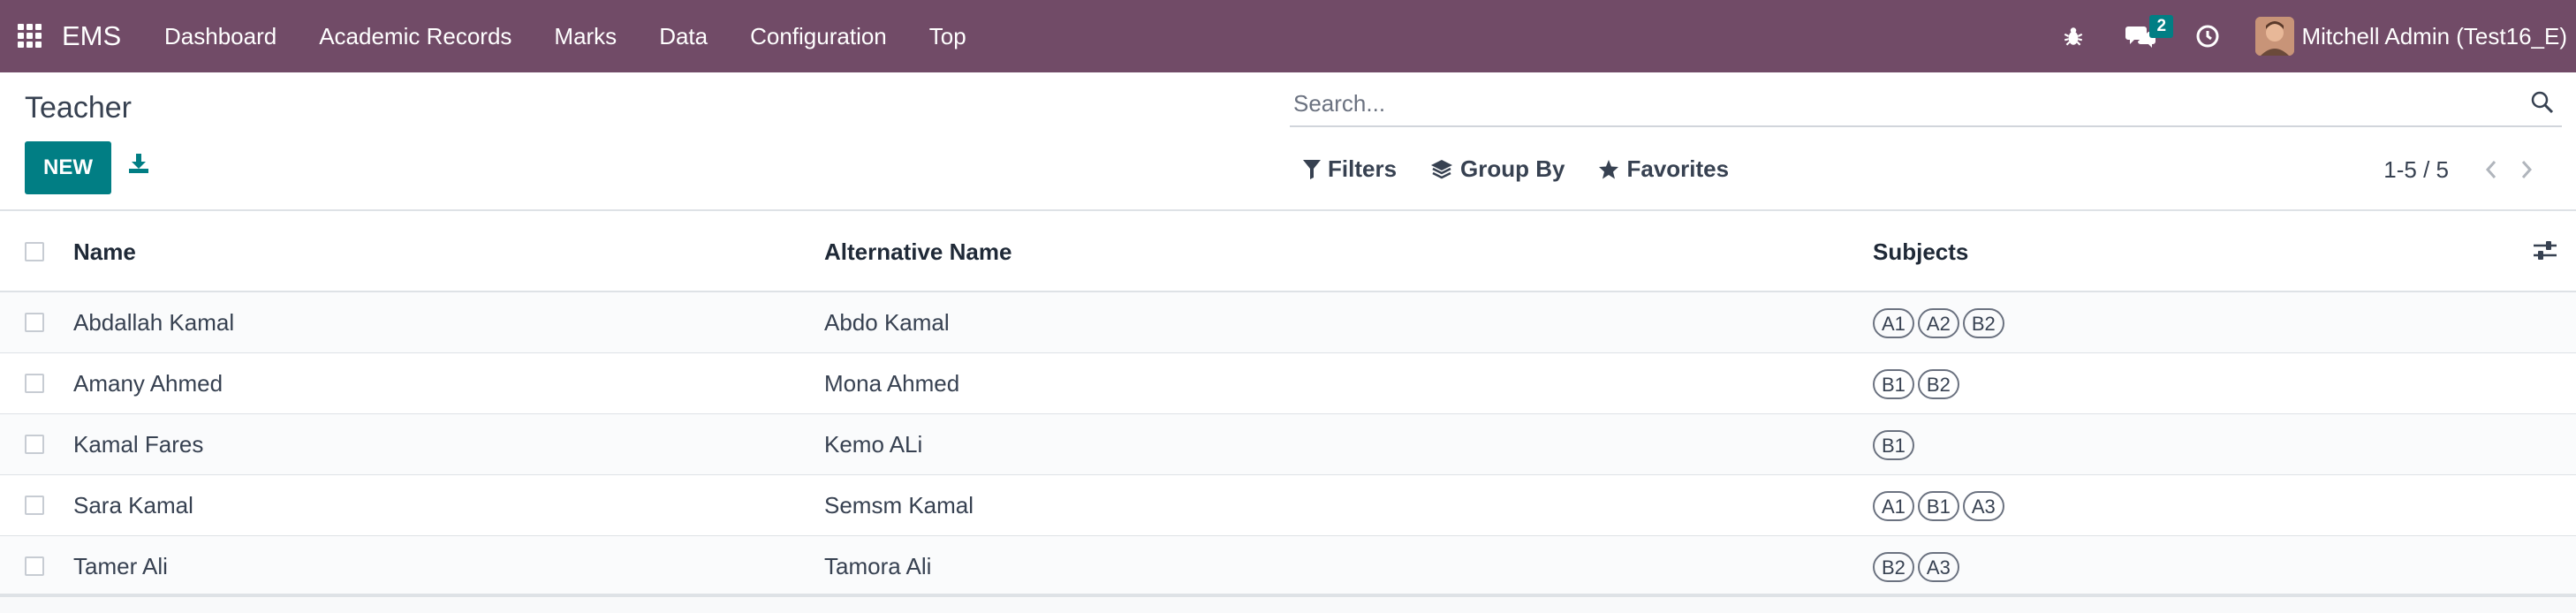 The height and width of the screenshot is (613, 2576). What do you see at coordinates (2207, 36) in the screenshot?
I see `clock-icon` at bounding box center [2207, 36].